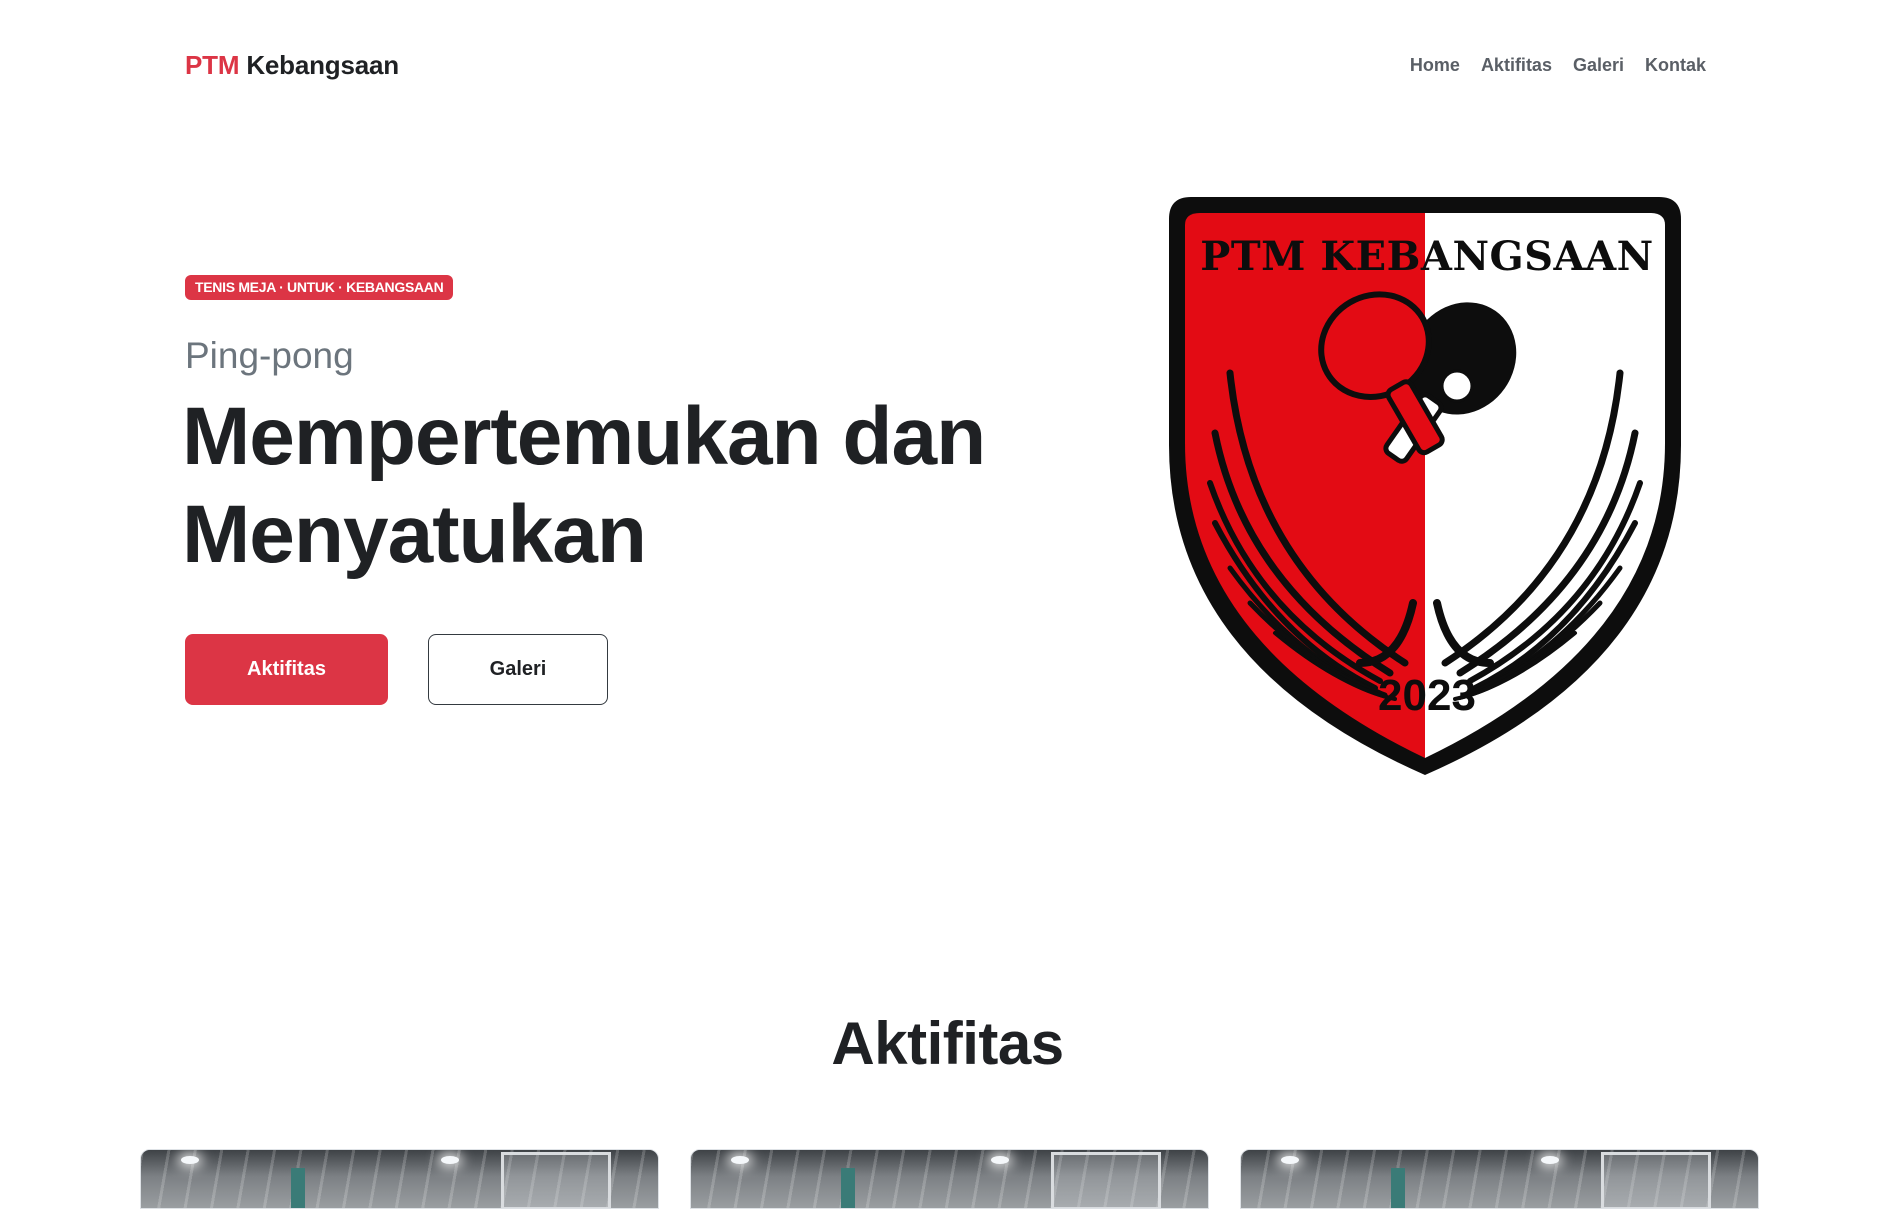 The height and width of the screenshot is (1209, 1895). What do you see at coordinates (319, 287) in the screenshot?
I see `hero-badge: TENIS MEJA · UNTUK · KEBANGSAAN` at bounding box center [319, 287].